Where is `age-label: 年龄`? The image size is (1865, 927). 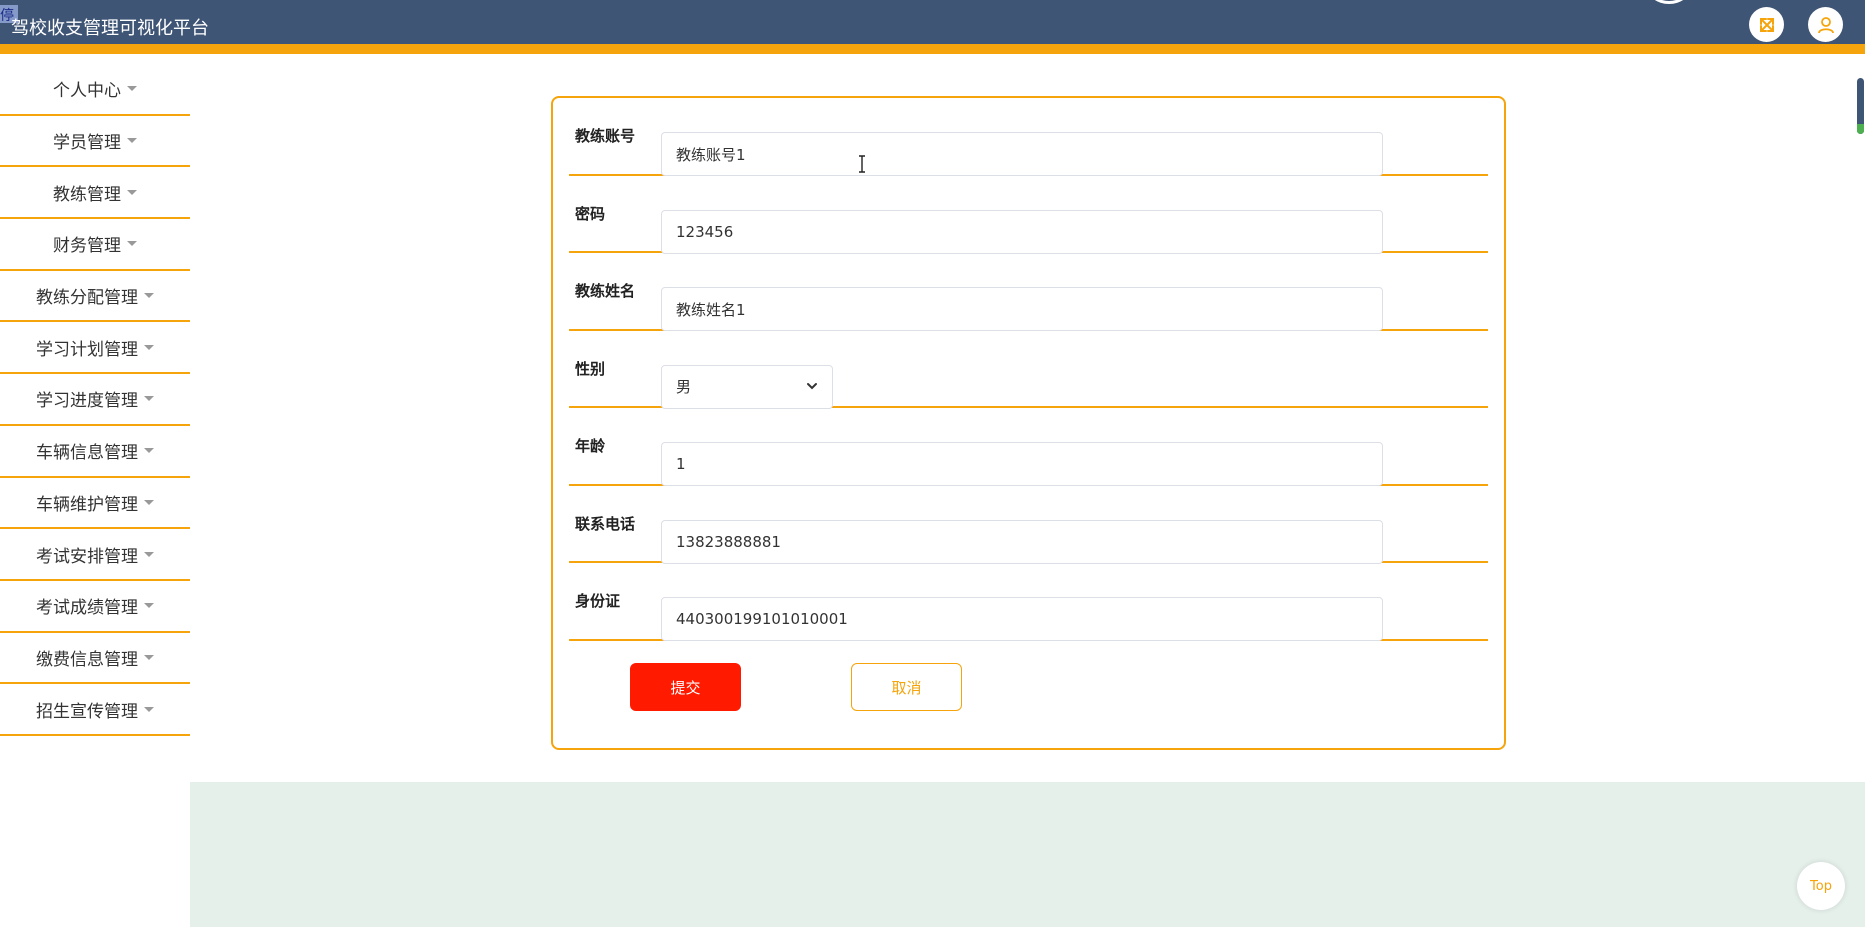
age-label: 年龄 is located at coordinates (590, 446).